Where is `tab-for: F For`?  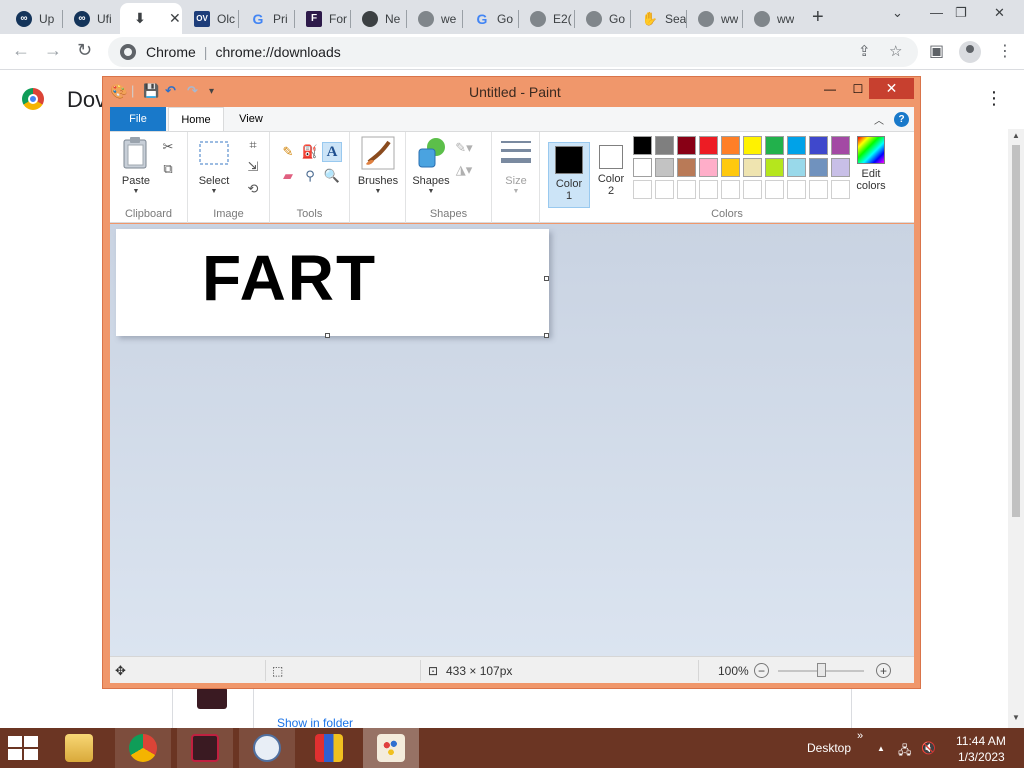
tab-for: F For is located at coordinates (322, 18).